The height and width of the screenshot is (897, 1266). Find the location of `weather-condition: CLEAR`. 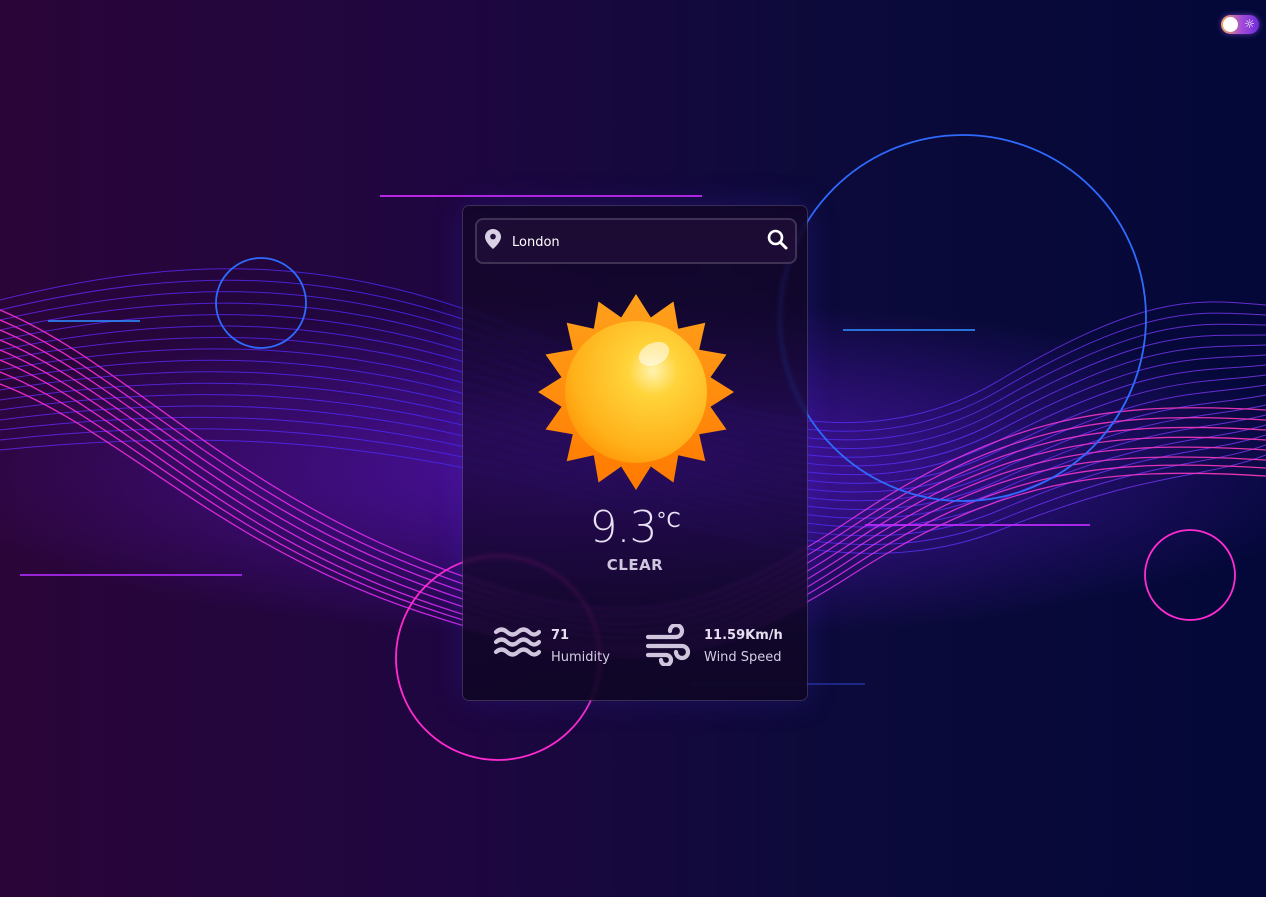

weather-condition: CLEAR is located at coordinates (635, 565).